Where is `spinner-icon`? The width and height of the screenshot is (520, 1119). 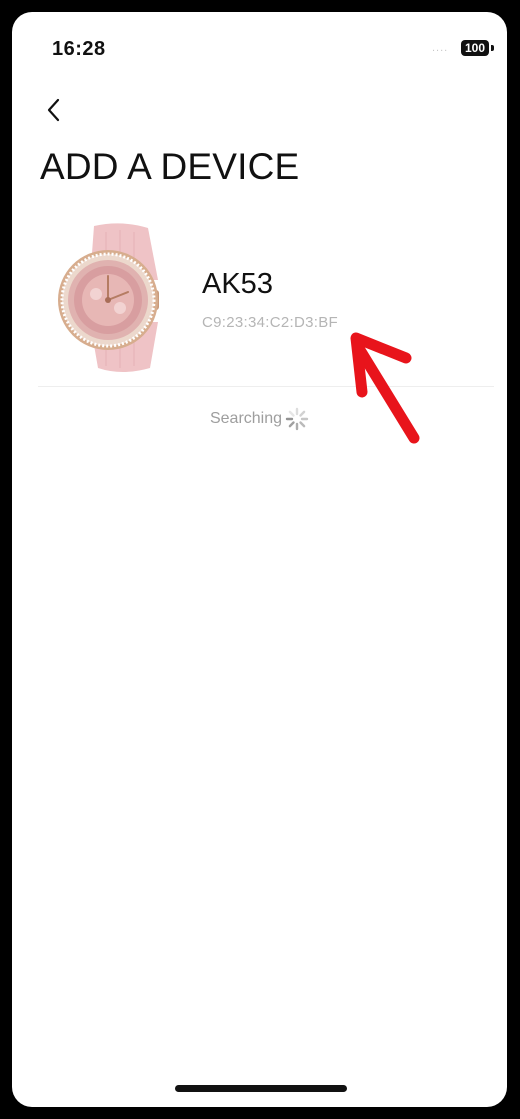
spinner-icon is located at coordinates (297, 419).